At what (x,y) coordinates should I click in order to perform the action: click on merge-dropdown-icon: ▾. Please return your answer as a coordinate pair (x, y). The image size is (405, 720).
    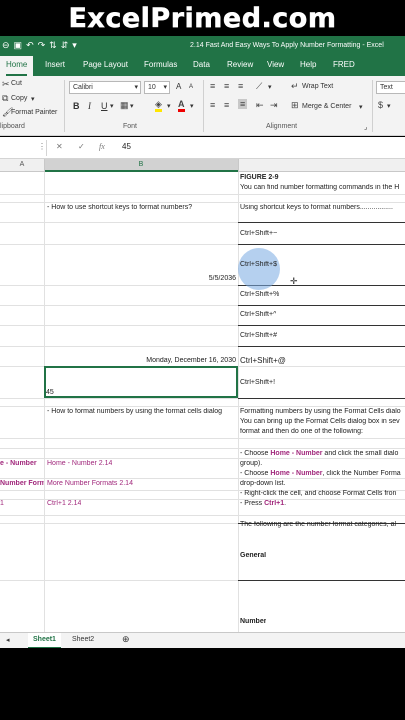
    Looking at the image, I should click on (361, 107).